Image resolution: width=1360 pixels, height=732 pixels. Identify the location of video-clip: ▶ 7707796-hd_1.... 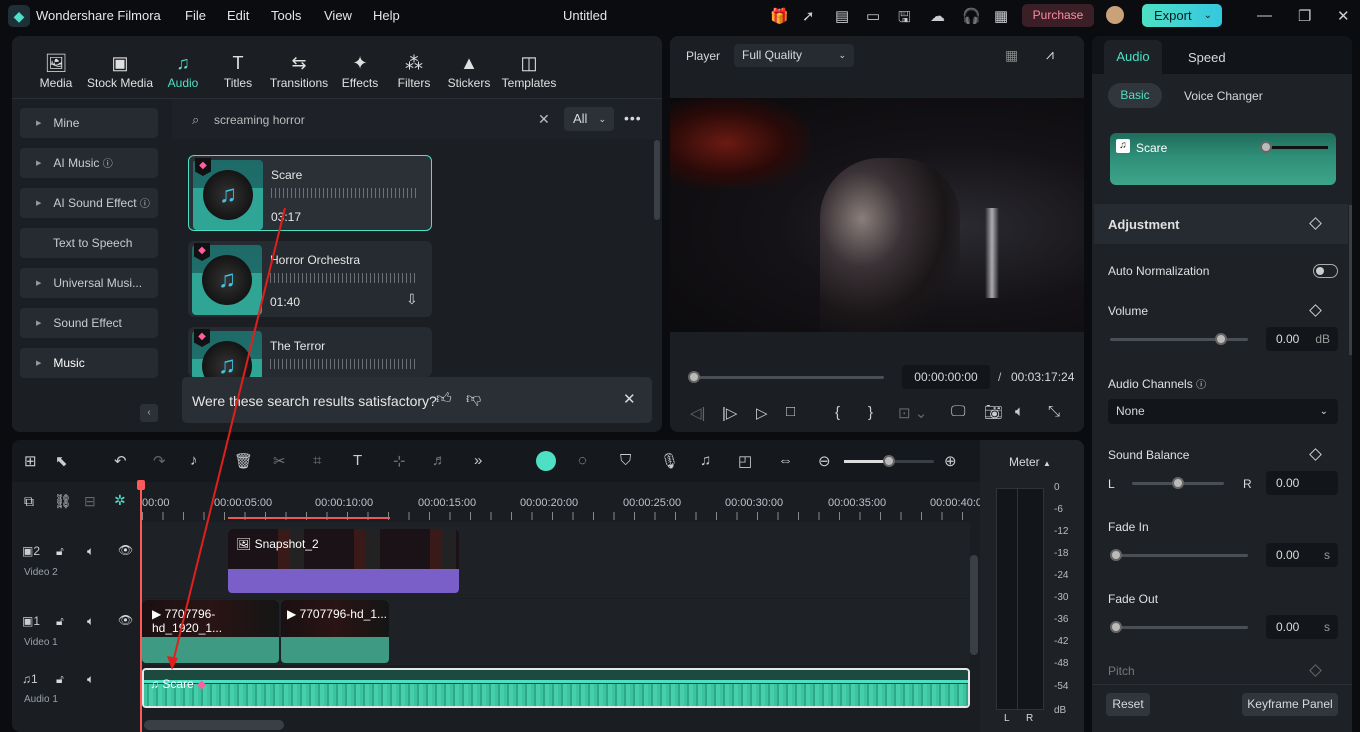
(335, 631).